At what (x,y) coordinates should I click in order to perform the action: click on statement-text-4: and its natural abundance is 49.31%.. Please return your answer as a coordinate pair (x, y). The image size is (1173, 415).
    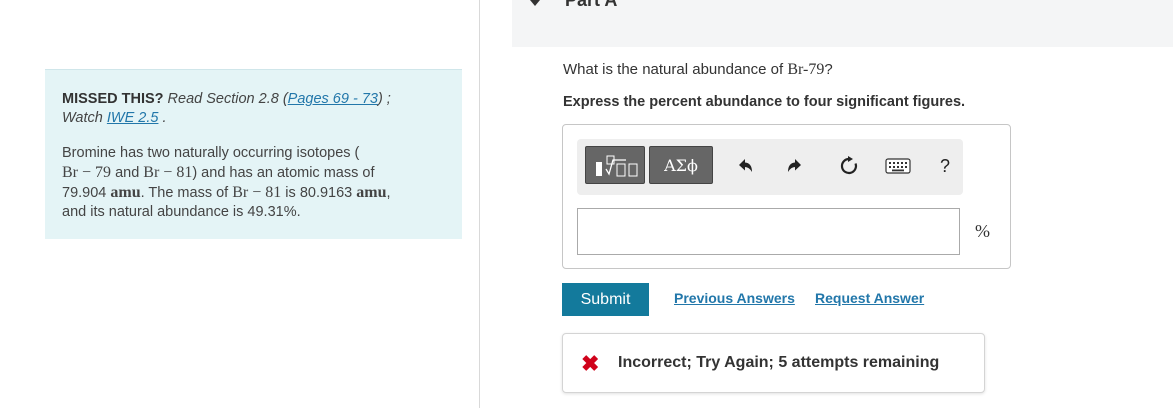
    Looking at the image, I should click on (181, 212).